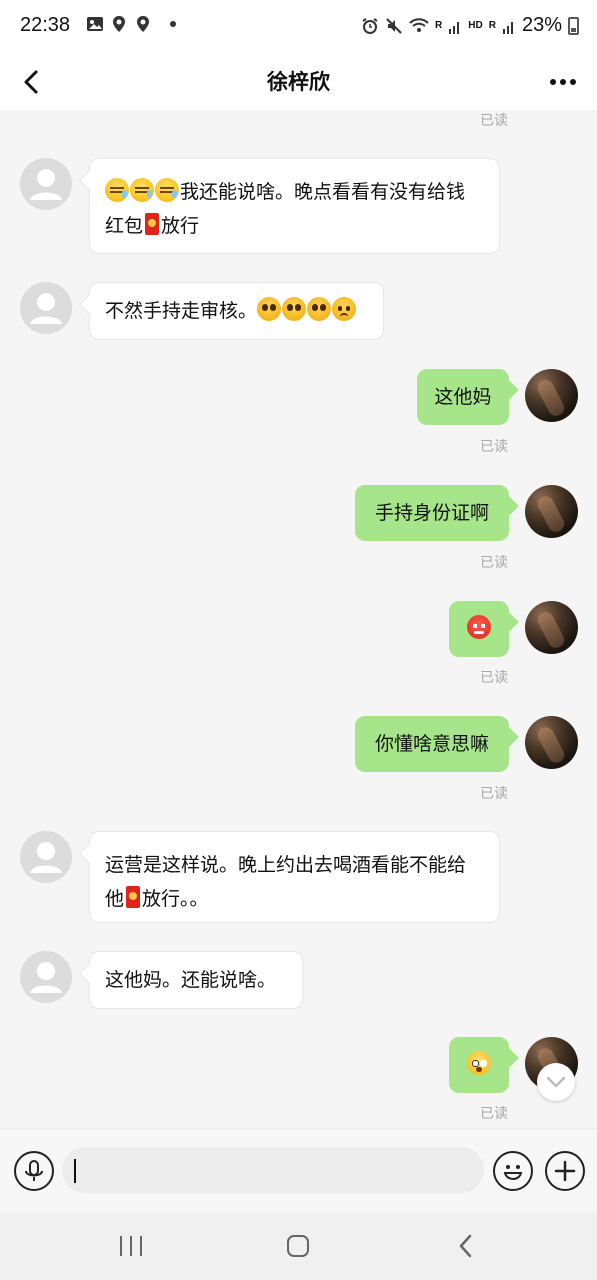  I want to click on microphone-icon, so click(34, 1170).